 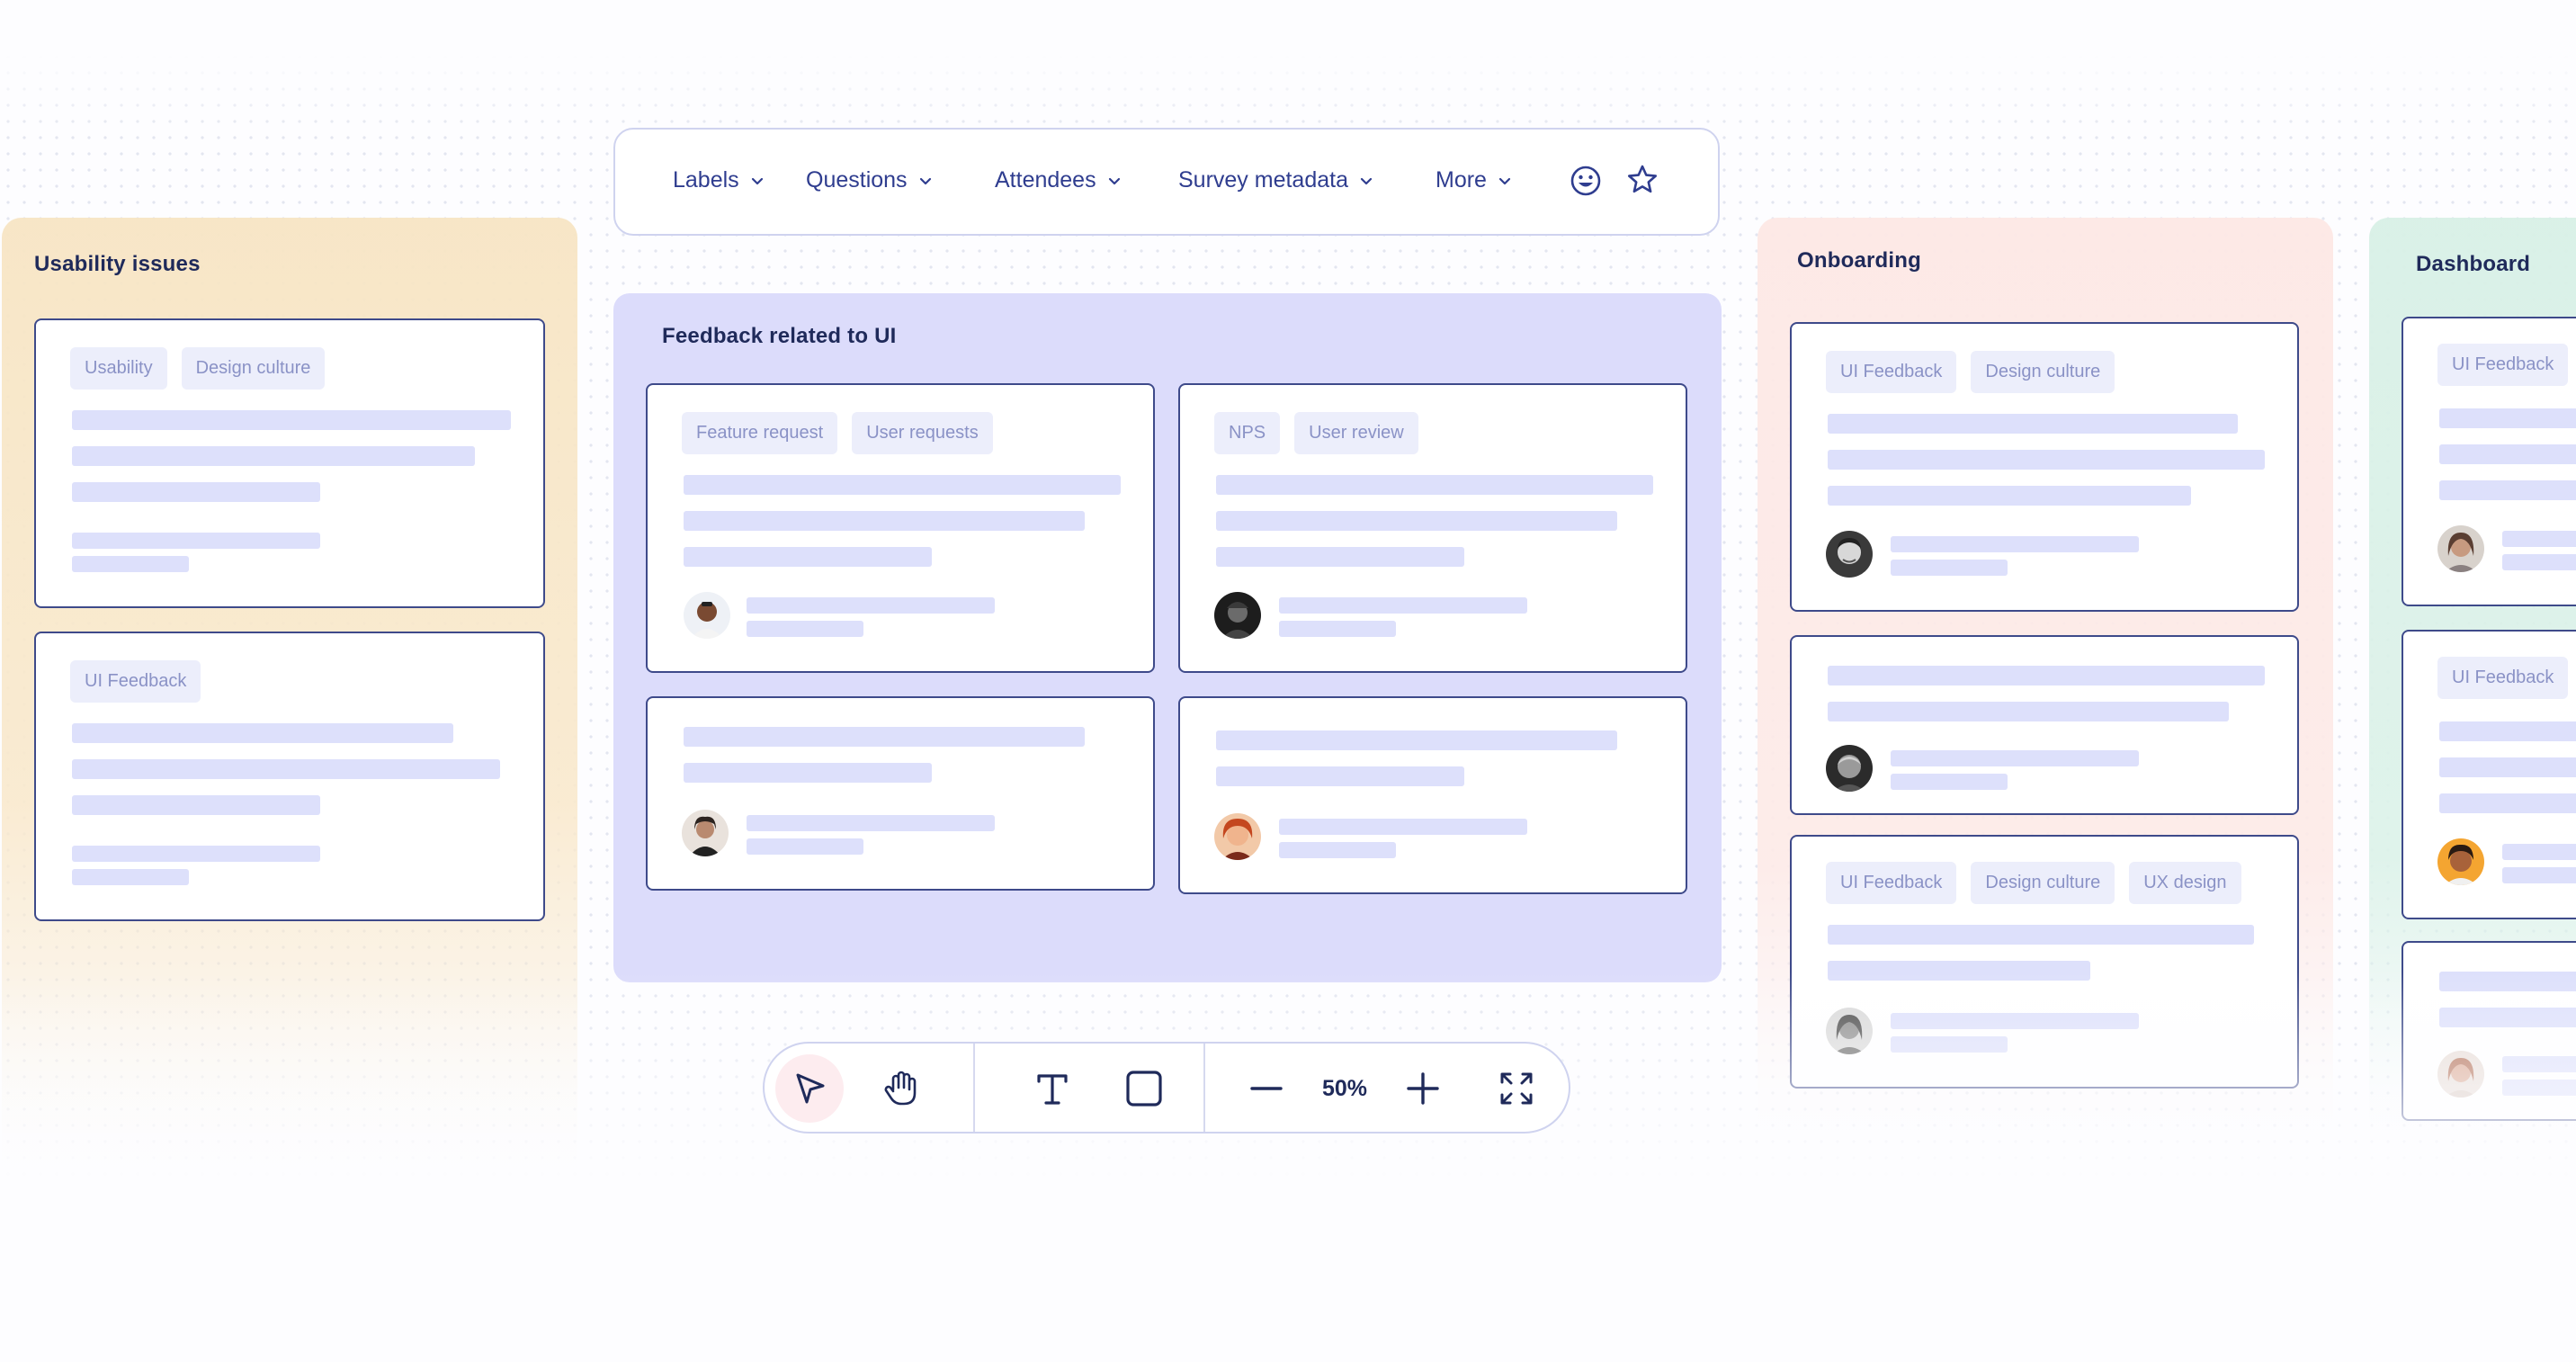 What do you see at coordinates (1432, 528) in the screenshot?
I see `feedback-card: NPS User review` at bounding box center [1432, 528].